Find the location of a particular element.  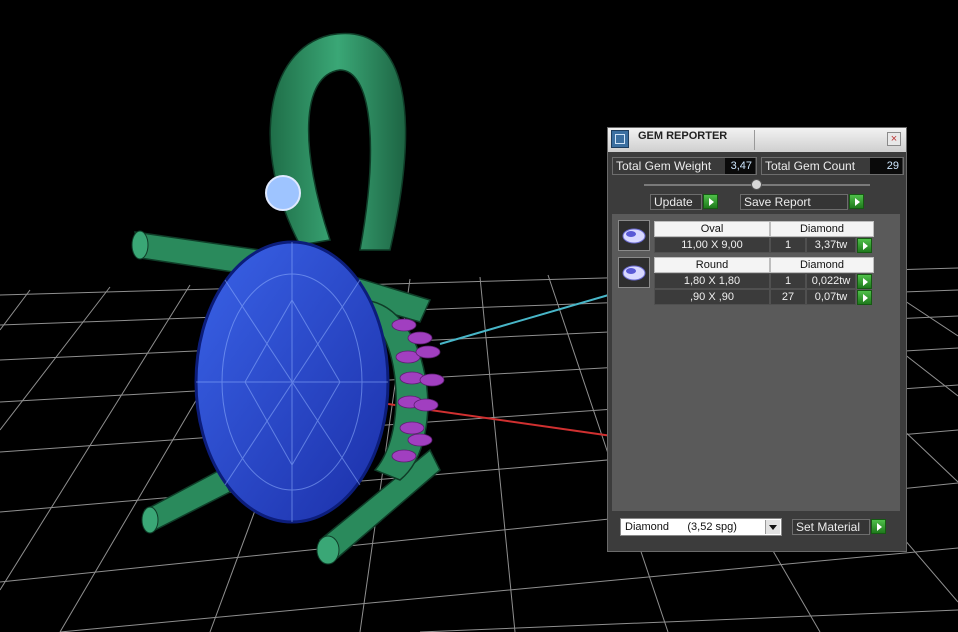

z-axis-line is located at coordinates (526, 319).